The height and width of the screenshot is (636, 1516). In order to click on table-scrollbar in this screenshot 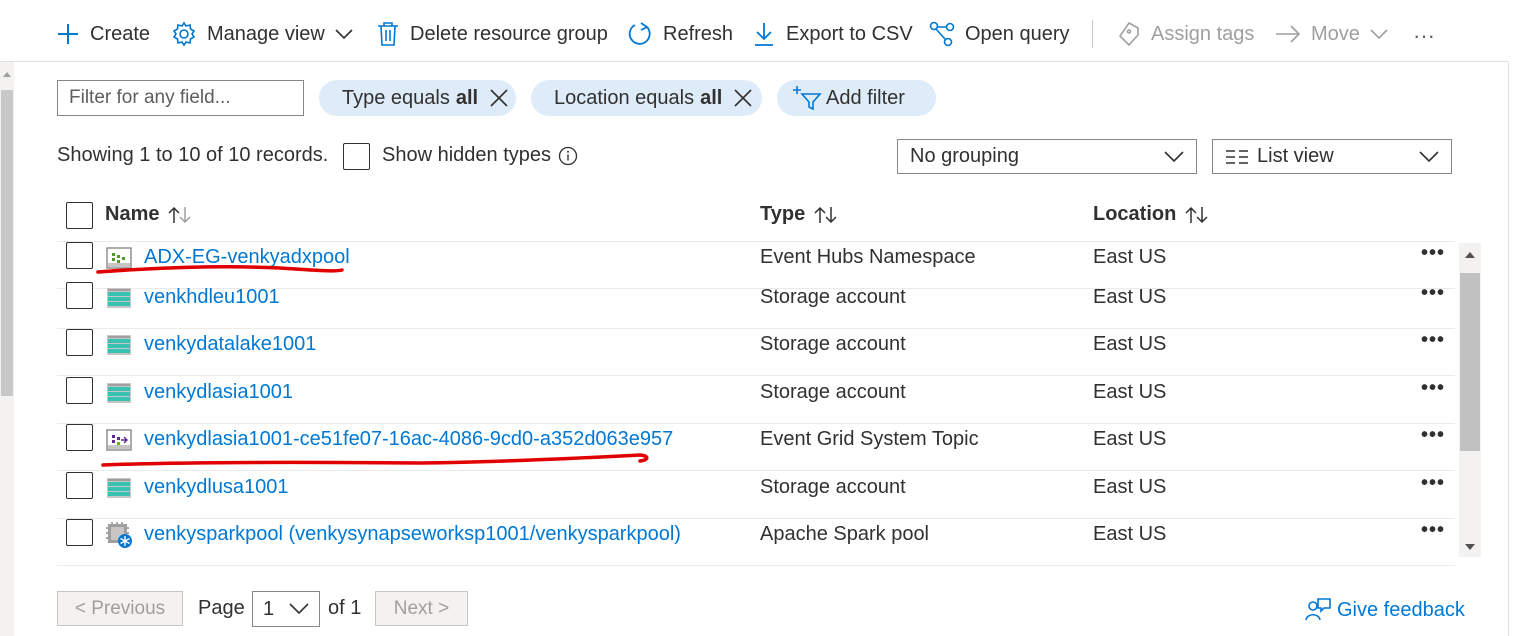, I will do `click(1470, 400)`.